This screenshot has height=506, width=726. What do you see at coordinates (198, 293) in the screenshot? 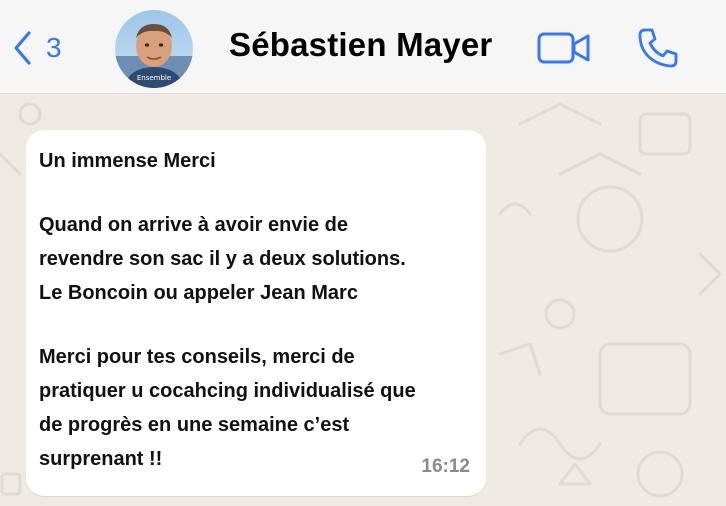
I see `message-line: Le Boncoin ou appeler Jean Marc` at bounding box center [198, 293].